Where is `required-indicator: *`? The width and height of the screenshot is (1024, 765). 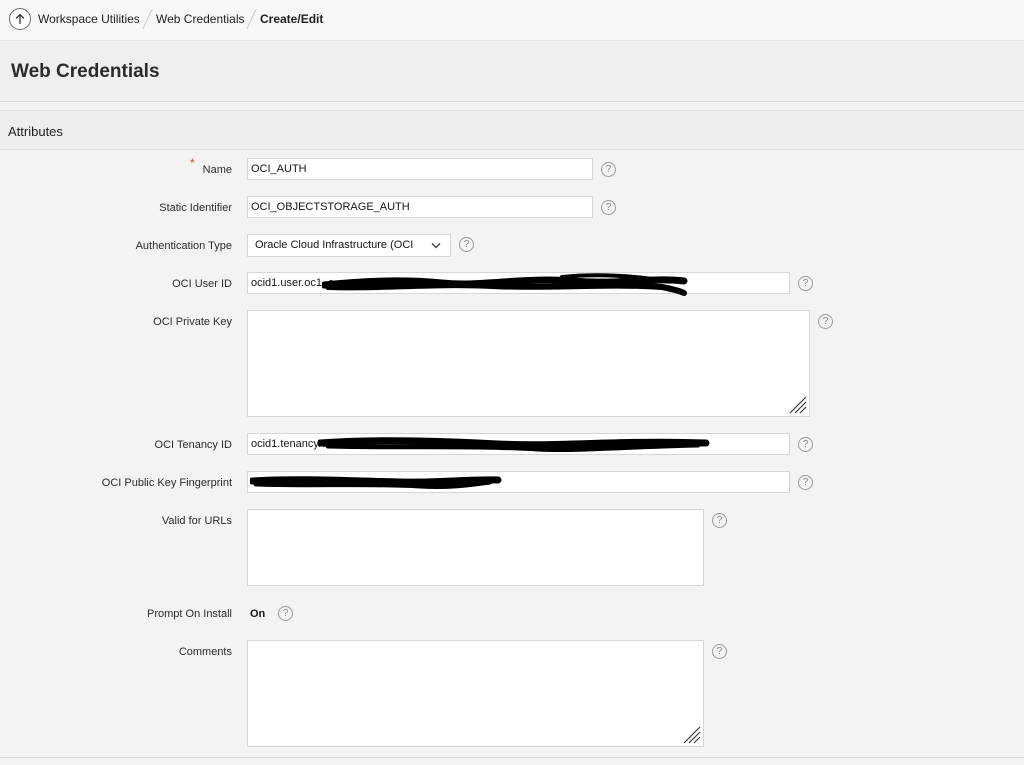
required-indicator: * is located at coordinates (192, 163).